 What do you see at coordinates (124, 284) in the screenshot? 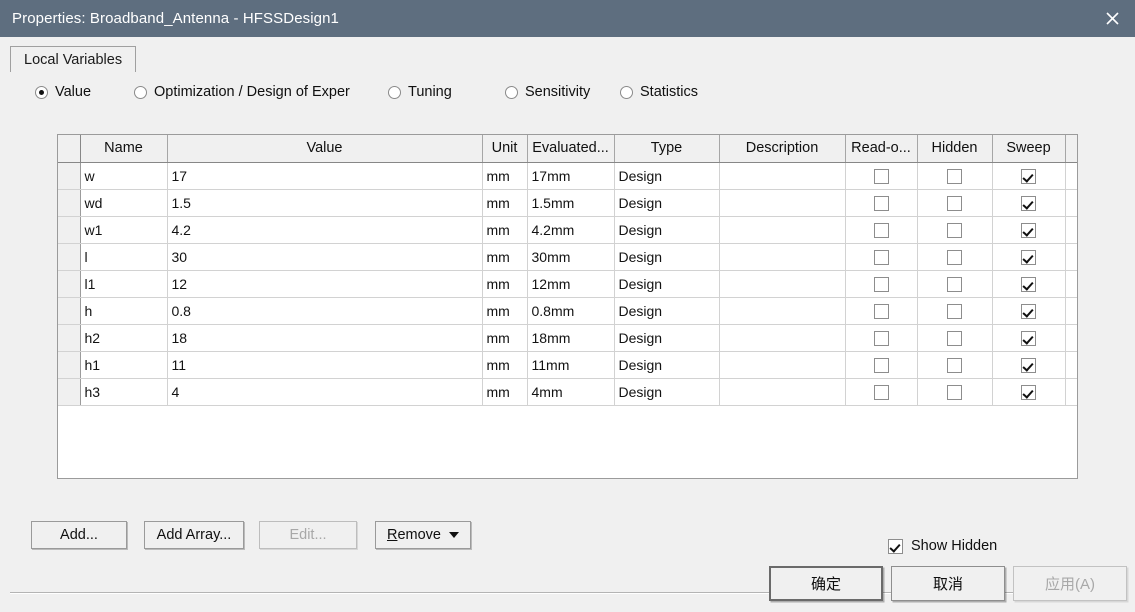
I see `cell-name: l1` at bounding box center [124, 284].